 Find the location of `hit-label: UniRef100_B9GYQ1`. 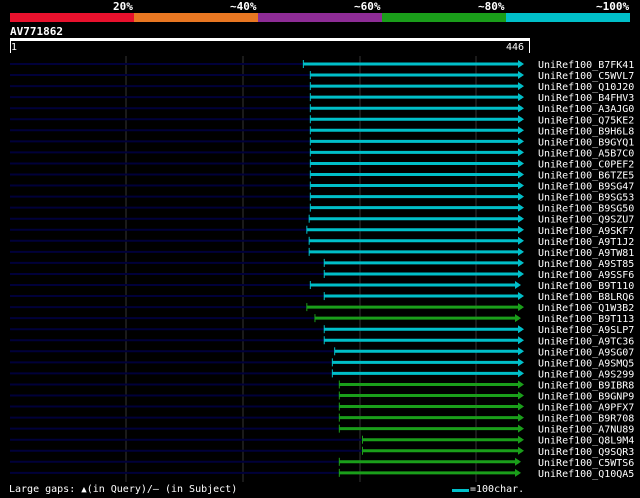

hit-label: UniRef100_B9GYQ1 is located at coordinates (586, 142).